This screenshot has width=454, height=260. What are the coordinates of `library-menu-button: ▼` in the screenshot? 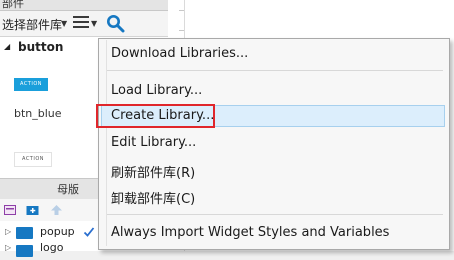 It's located at (86, 23).